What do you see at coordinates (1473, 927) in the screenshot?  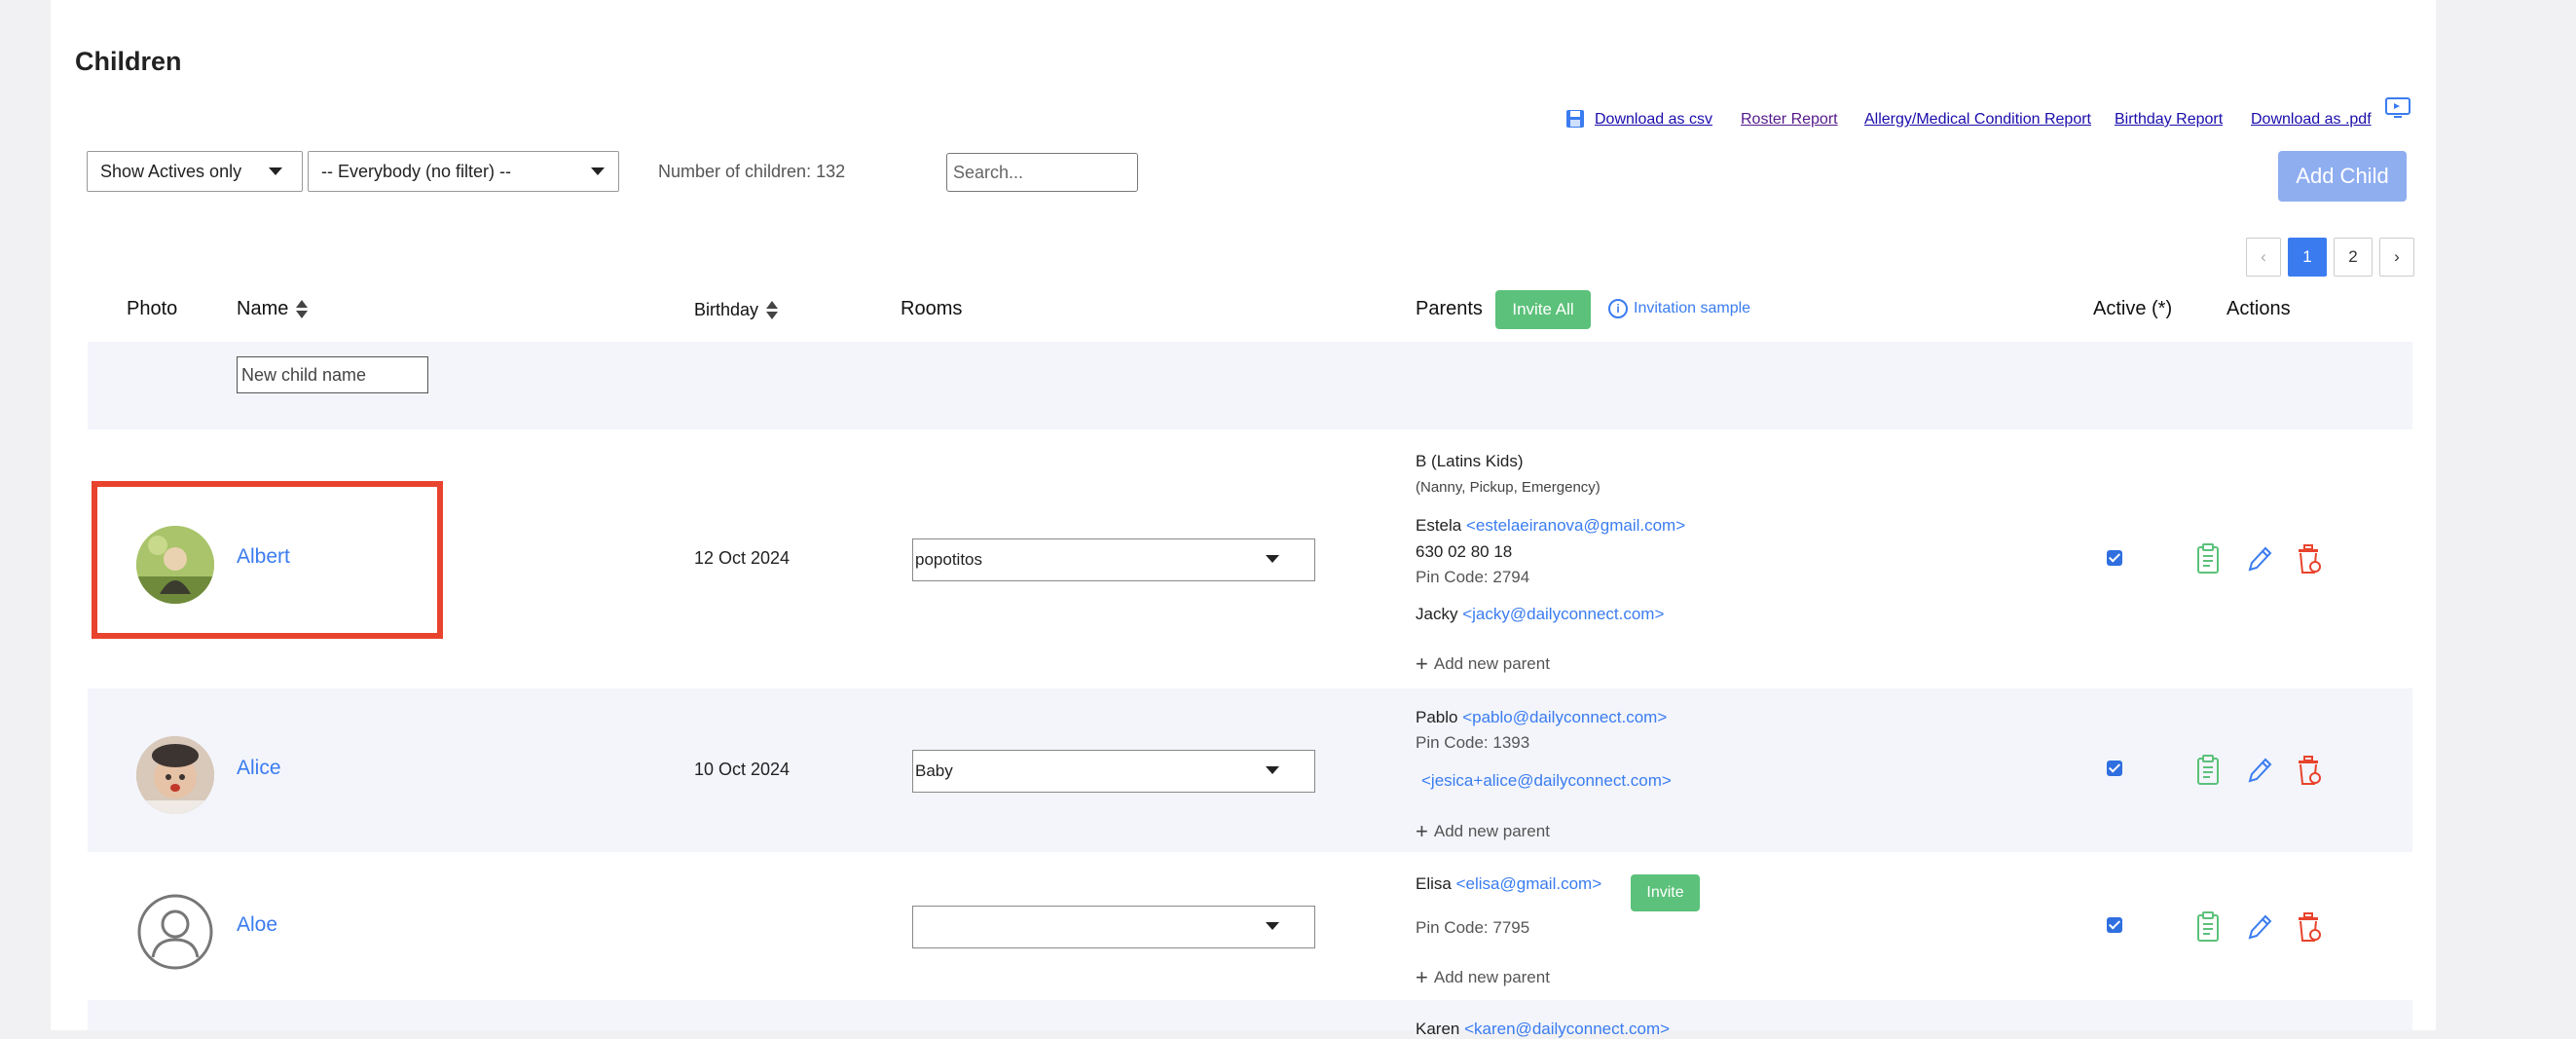 I see `parent-pin-code: Pin Code: 7795` at bounding box center [1473, 927].